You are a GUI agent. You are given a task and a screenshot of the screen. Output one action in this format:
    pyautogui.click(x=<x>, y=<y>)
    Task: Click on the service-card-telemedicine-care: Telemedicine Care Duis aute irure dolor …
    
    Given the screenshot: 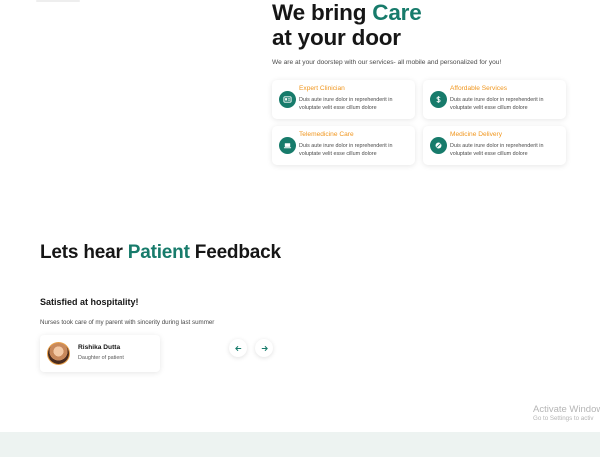 What is the action you would take?
    pyautogui.click(x=343, y=145)
    